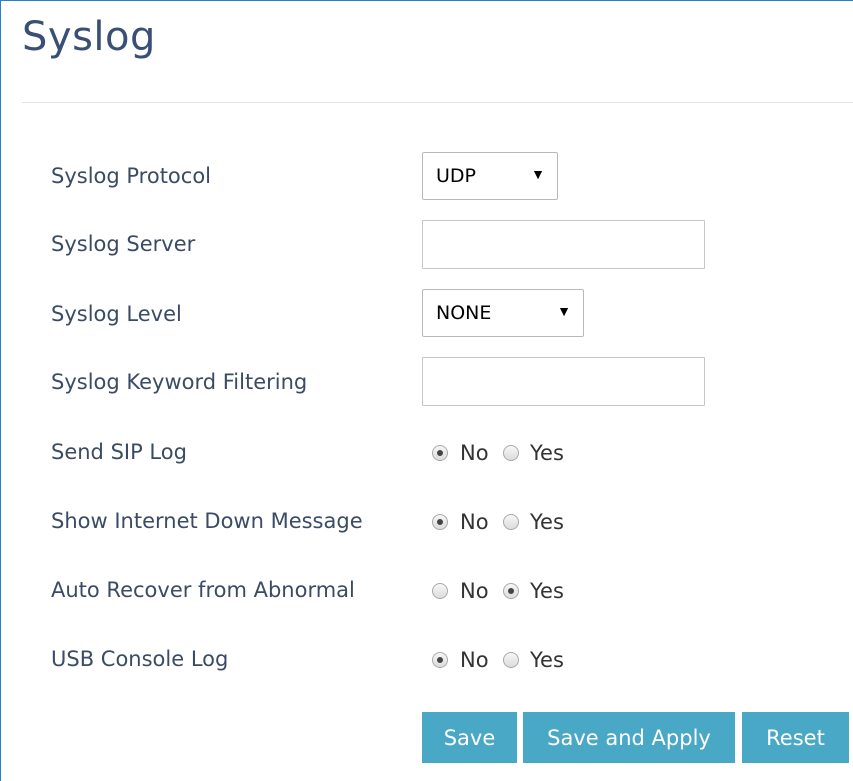 Image resolution: width=853 pixels, height=781 pixels. Describe the element at coordinates (511, 591) in the screenshot. I see `auto-recover-yes-radio` at that location.